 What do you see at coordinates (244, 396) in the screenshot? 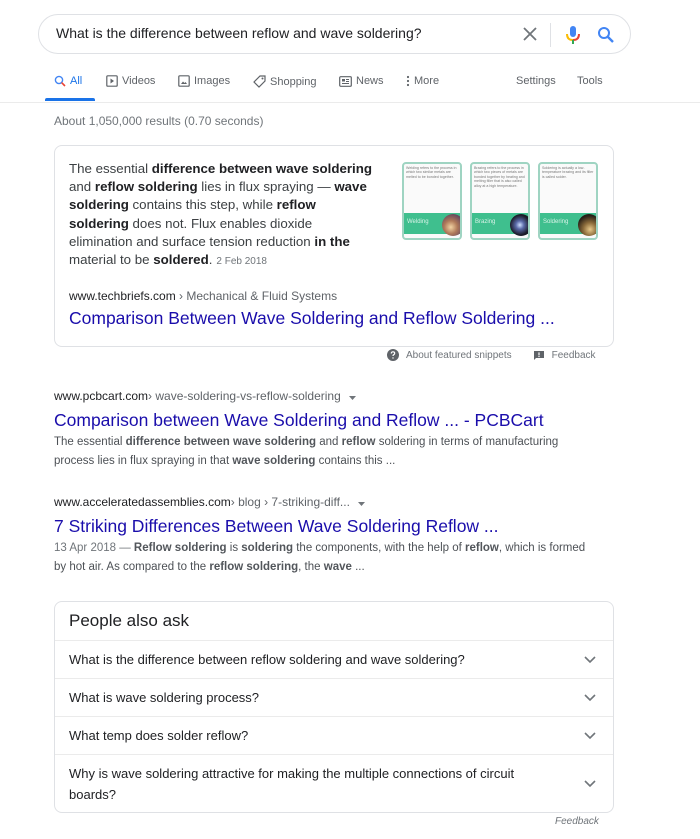
I see `result-path: › wave-soldering-vs-reflow-soldering` at bounding box center [244, 396].